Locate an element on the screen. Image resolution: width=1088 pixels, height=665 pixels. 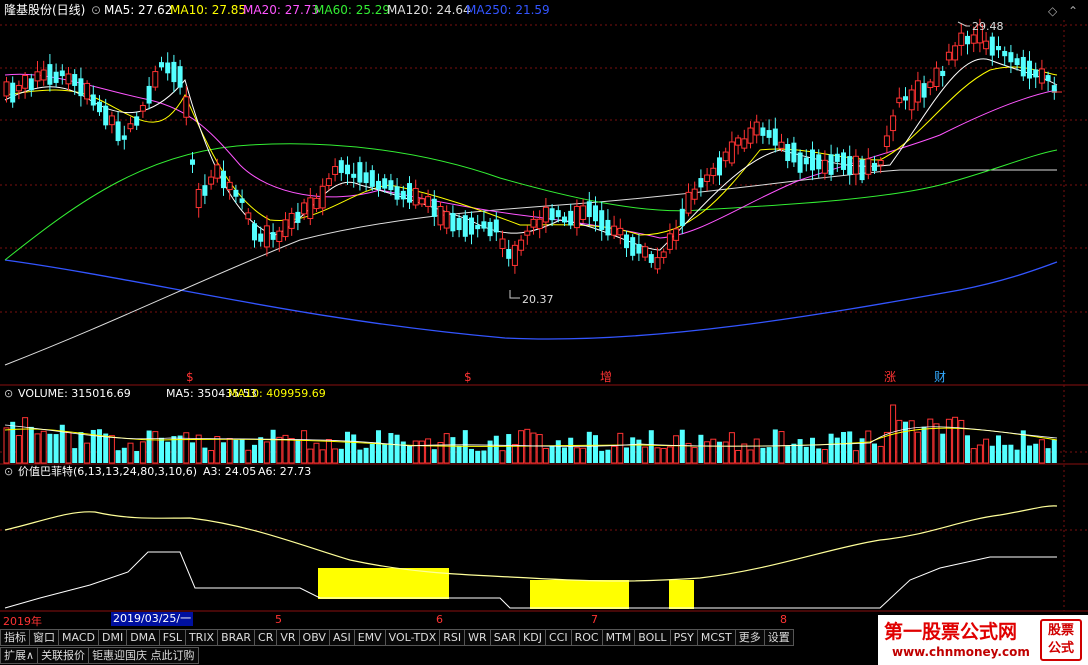
toolbar-button: MTM is located at coordinates (619, 637).